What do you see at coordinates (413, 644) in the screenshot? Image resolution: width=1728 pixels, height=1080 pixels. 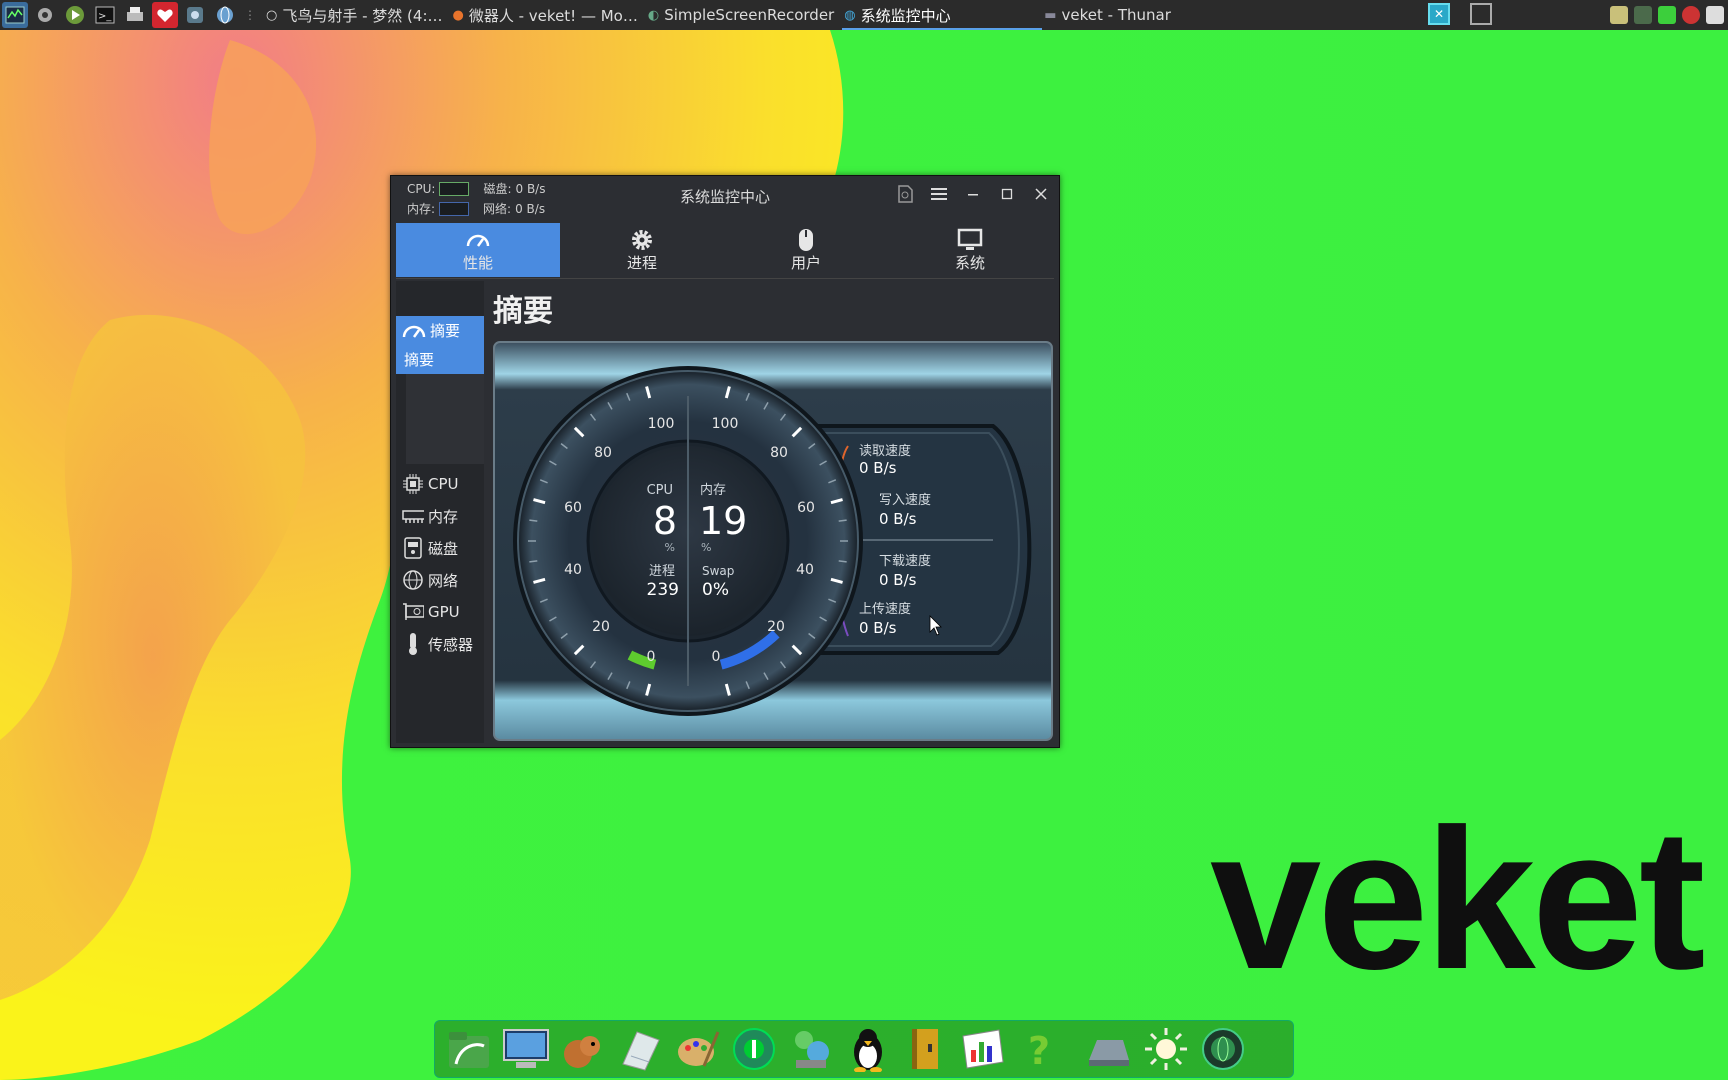 I see `thermometer-icon` at bounding box center [413, 644].